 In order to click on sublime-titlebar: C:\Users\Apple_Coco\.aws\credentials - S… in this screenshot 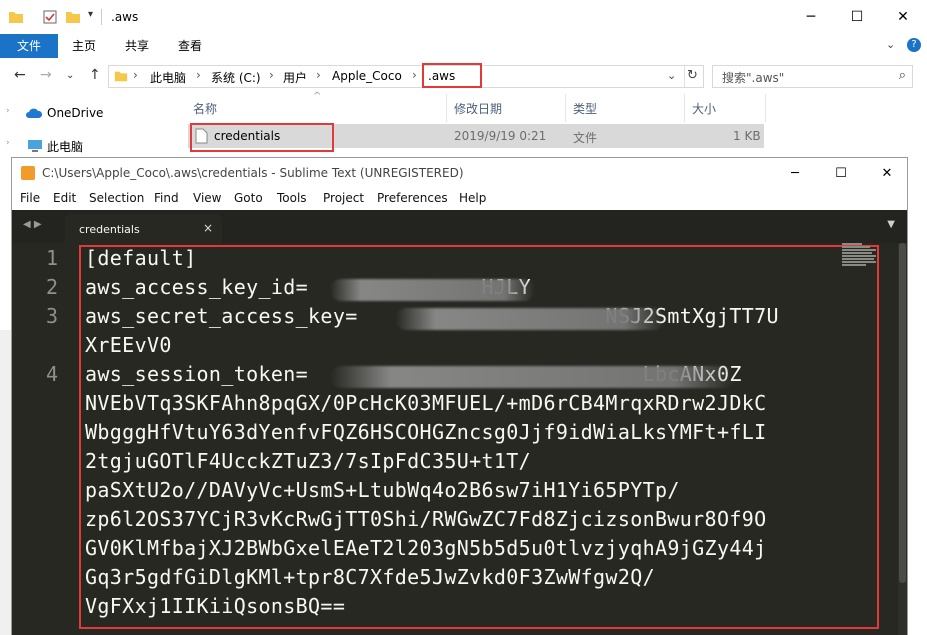, I will do `click(459, 173)`.